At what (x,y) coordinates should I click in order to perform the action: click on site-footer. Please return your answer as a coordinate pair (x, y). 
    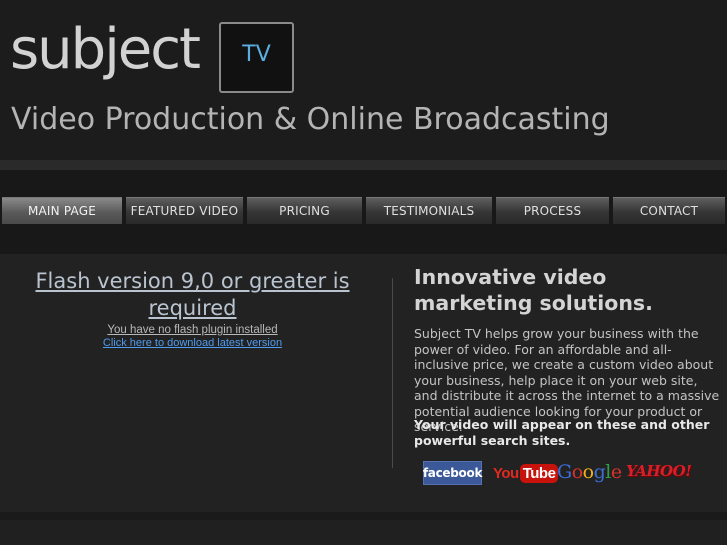
    Looking at the image, I should click on (363, 532).